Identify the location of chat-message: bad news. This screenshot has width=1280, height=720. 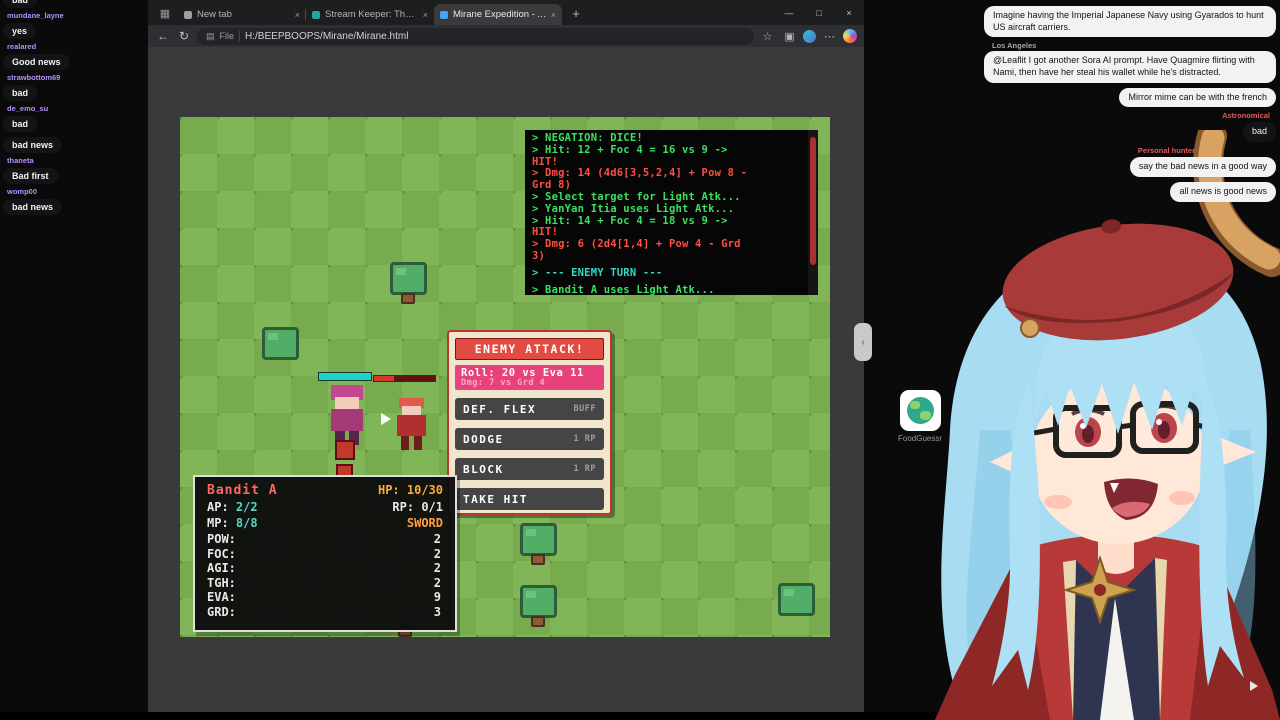
(75, 144).